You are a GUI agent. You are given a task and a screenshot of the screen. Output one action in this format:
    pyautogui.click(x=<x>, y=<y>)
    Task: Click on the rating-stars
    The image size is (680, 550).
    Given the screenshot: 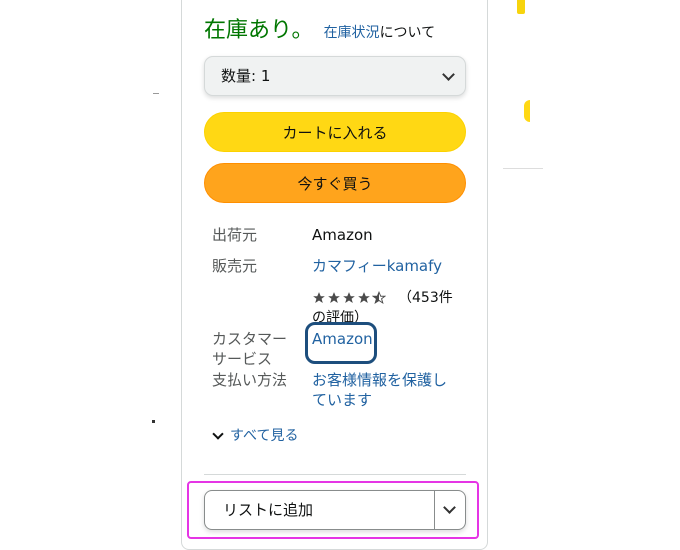 What is the action you would take?
    pyautogui.click(x=349, y=298)
    